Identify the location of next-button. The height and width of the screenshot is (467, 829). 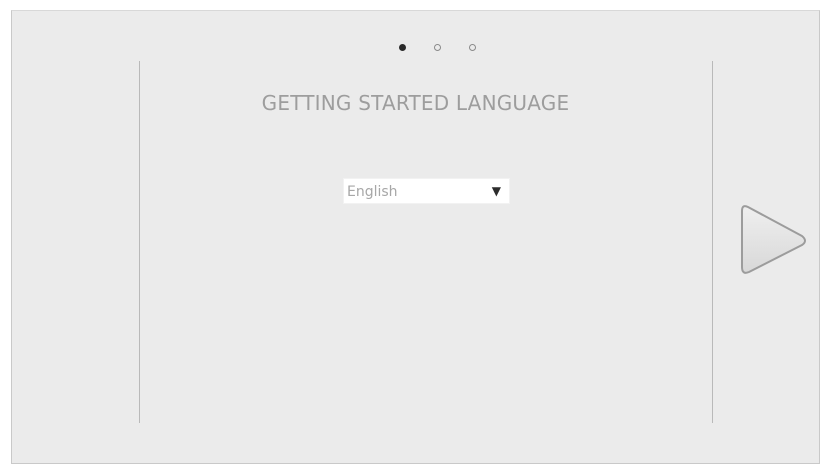
(774, 240).